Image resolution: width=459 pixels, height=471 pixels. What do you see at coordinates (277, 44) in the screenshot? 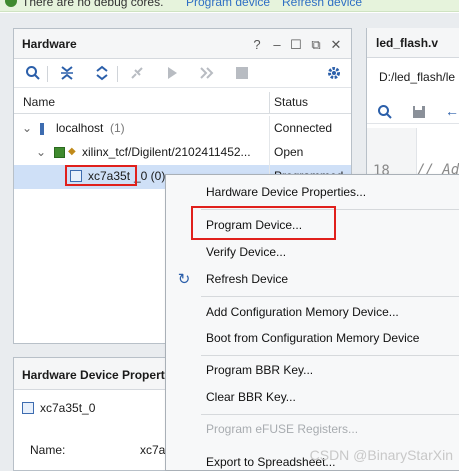
I see `minimize-icon: –` at bounding box center [277, 44].